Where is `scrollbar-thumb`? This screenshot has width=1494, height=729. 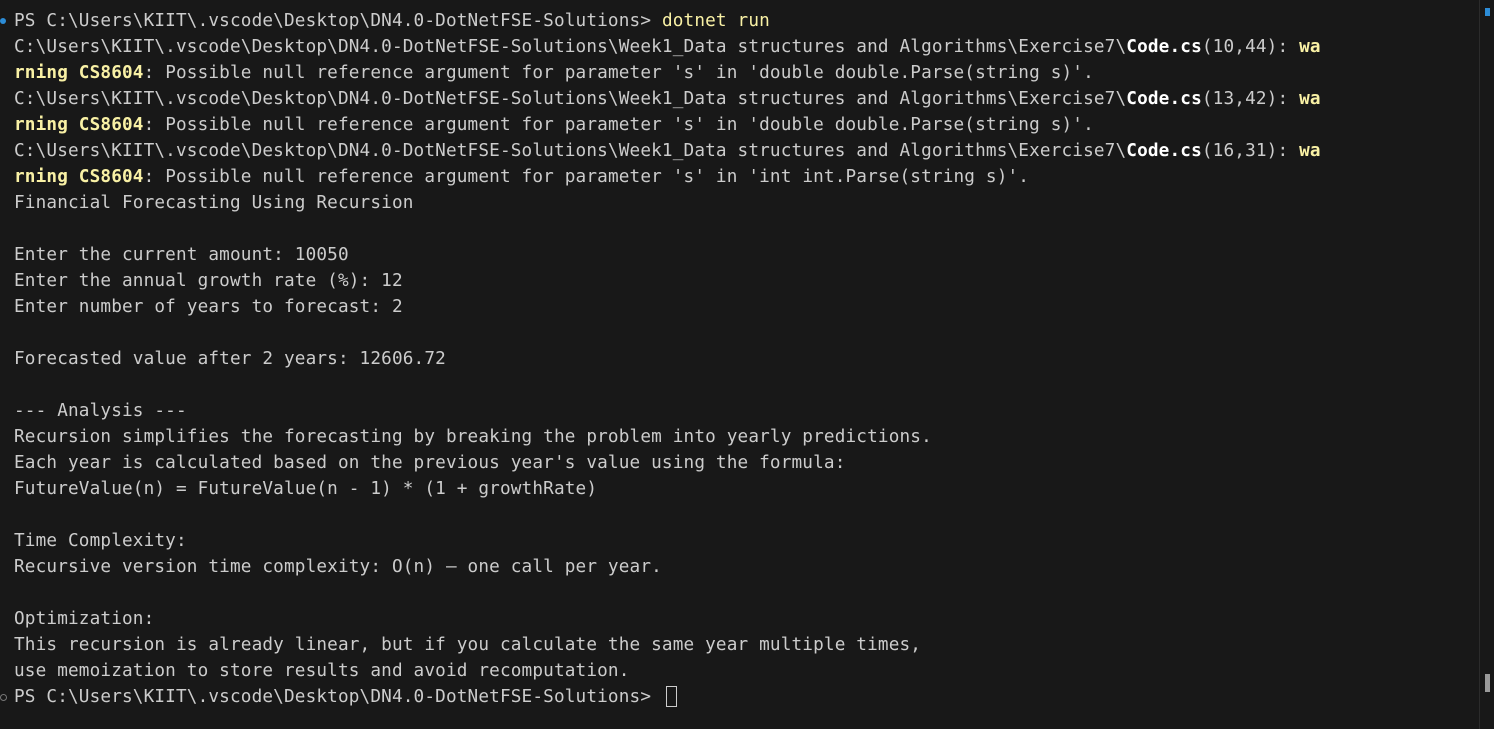
scrollbar-thumb is located at coordinates (1487, 683).